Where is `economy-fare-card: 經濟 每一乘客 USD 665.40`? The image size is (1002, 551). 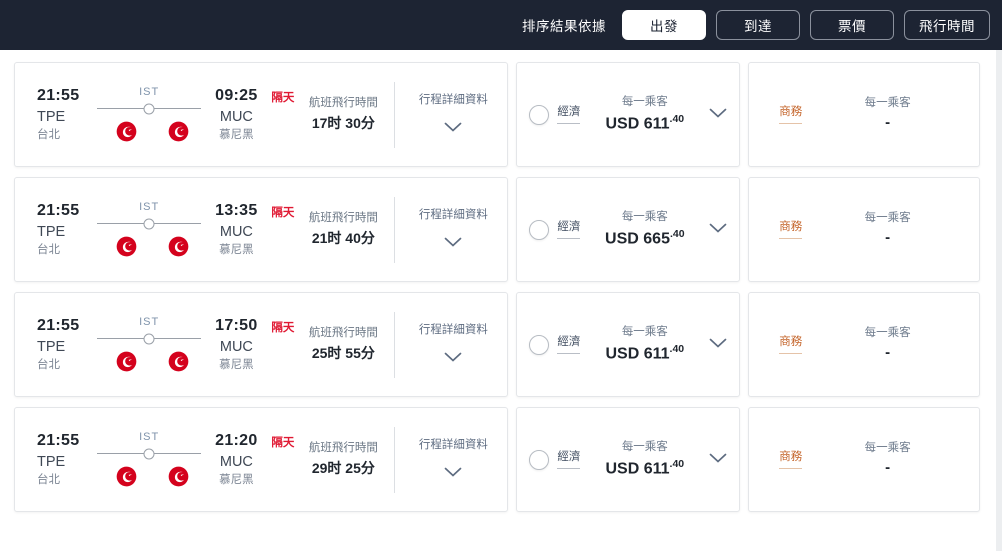 economy-fare-card: 經濟 每一乘客 USD 665.40 is located at coordinates (628, 229).